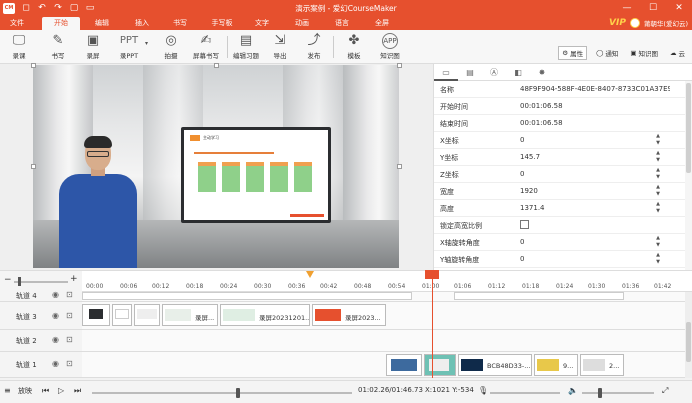  What do you see at coordinates (446, 72) in the screenshot?
I see `props-tab-general-icon: ▭` at bounding box center [446, 72].